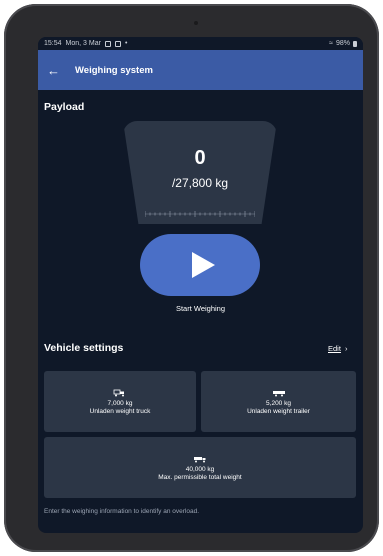 This screenshot has width=383, height=556. I want to click on unladen-trailer-card: 5,200 kg Unladen weight trailer, so click(278, 401).